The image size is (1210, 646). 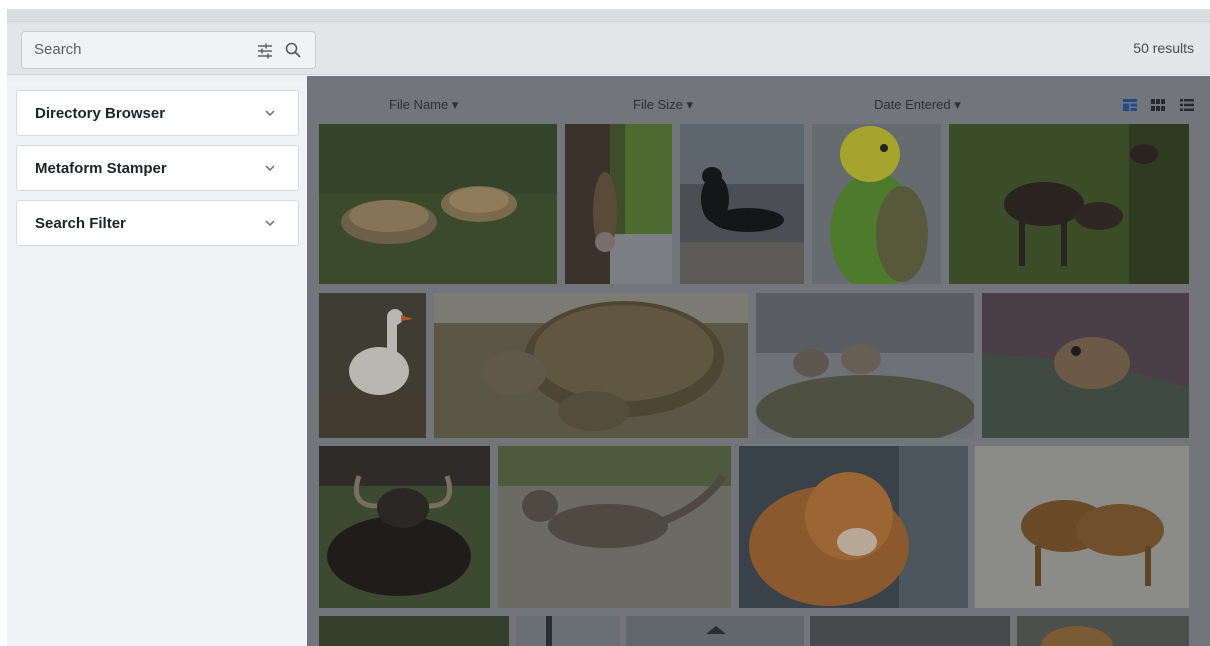 I want to click on filter-icon, so click(x=265, y=51).